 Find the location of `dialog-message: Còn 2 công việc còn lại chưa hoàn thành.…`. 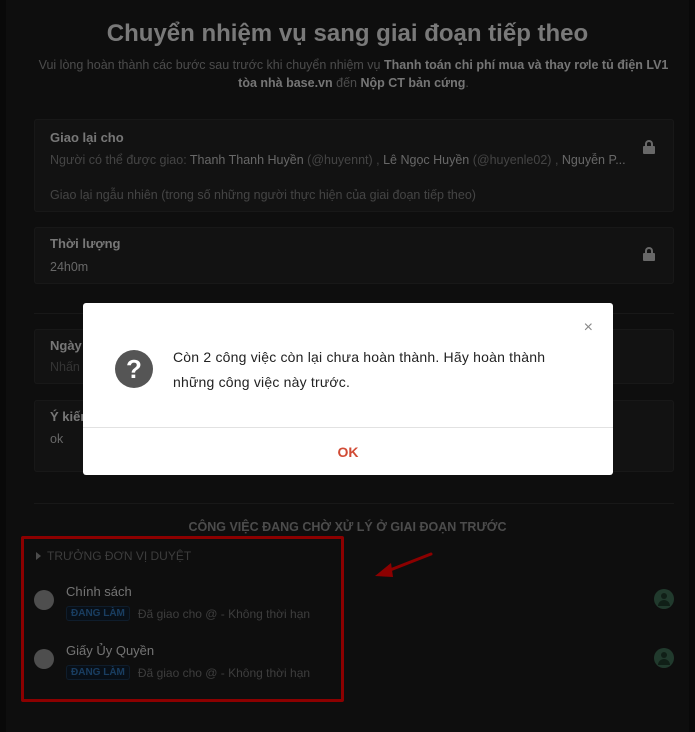

dialog-message: Còn 2 công việc còn lại chưa hoàn thành.… is located at coordinates (359, 369).